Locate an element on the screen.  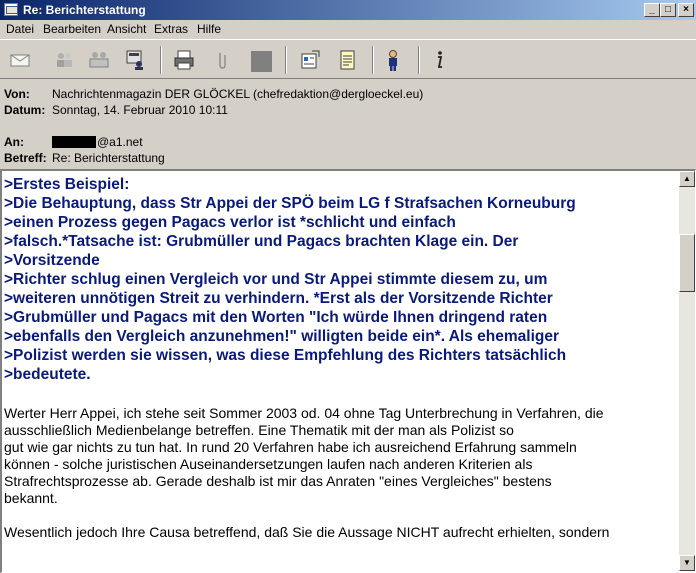
reply-icon is located at coordinates (20, 60).